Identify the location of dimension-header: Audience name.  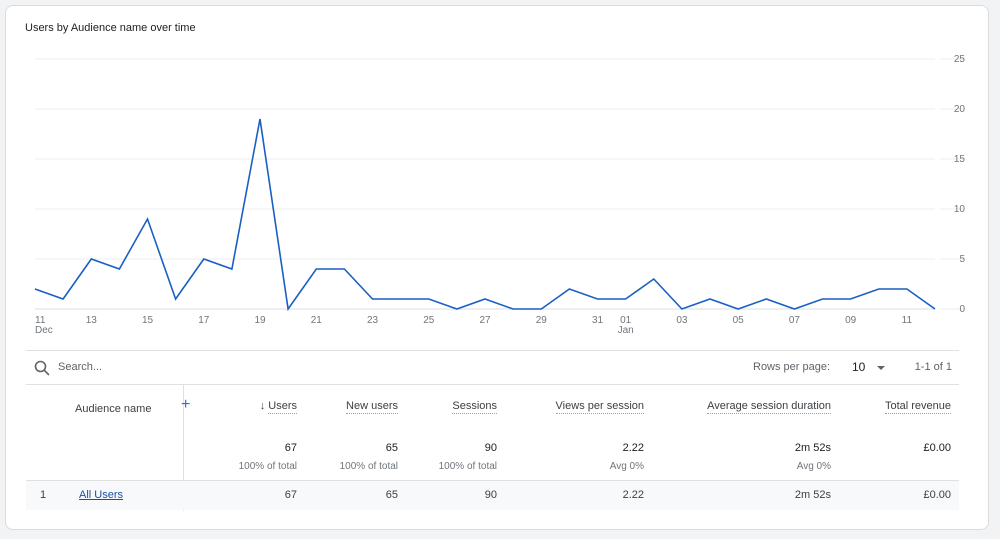
(113, 409).